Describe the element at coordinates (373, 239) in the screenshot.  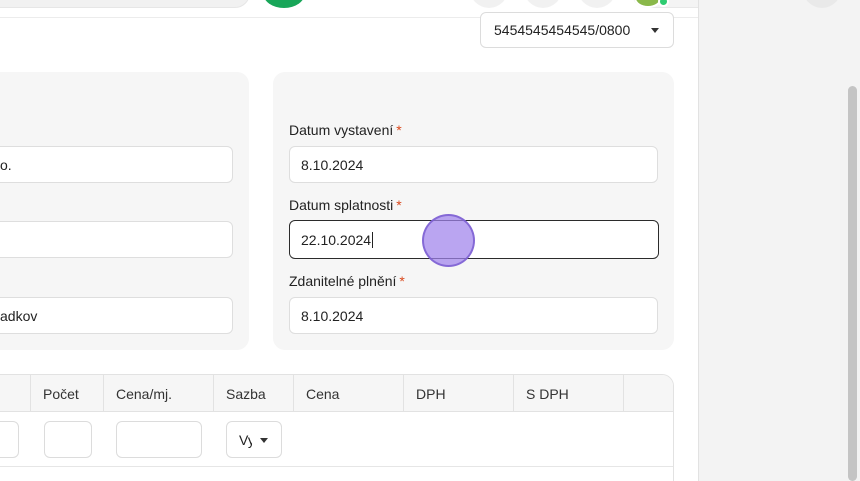
I see `text-caret` at that location.